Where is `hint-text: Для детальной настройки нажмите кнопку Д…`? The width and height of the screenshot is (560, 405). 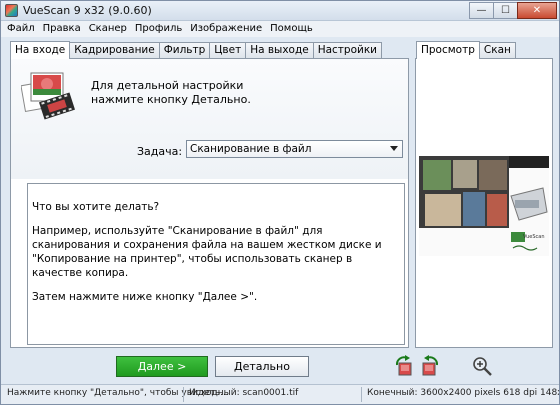
hint-text: Для детальной настройки нажмите кнопку Д… is located at coordinates (221, 93).